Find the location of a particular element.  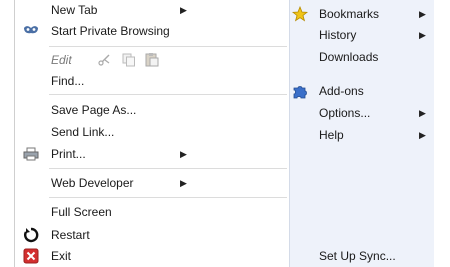

cut-icon is located at coordinates (104, 60).